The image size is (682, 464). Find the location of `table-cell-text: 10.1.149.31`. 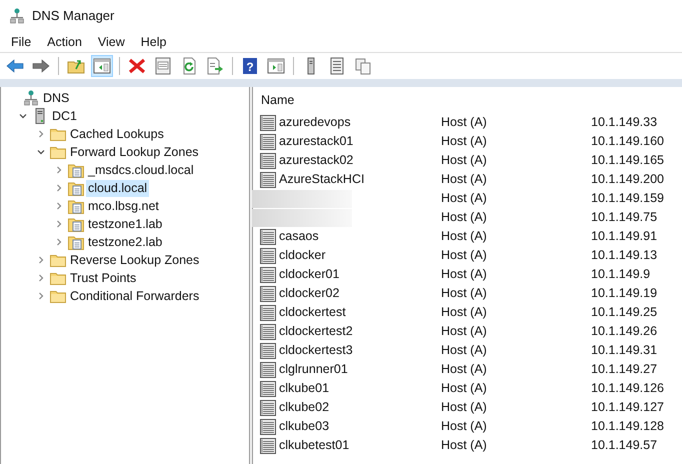

table-cell-text: 10.1.149.31 is located at coordinates (624, 351).